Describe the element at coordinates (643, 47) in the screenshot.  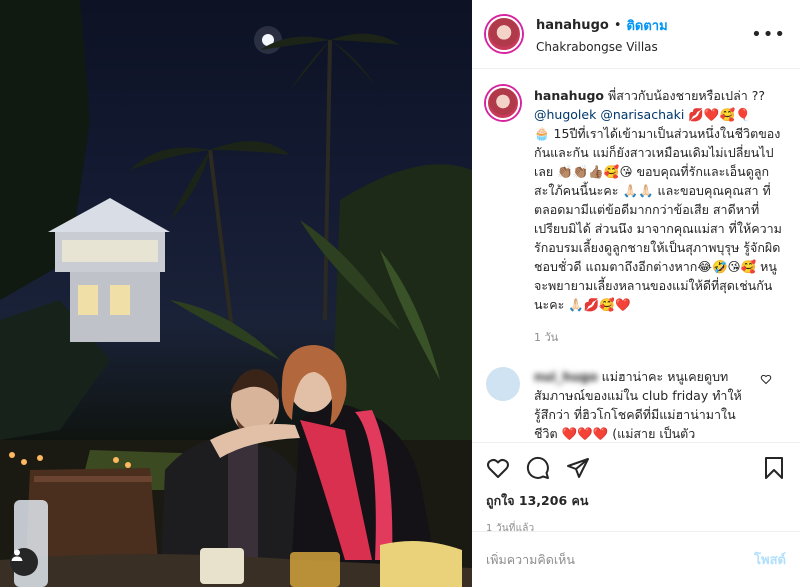
I see `post-location: Chakrabongse Villas` at that location.